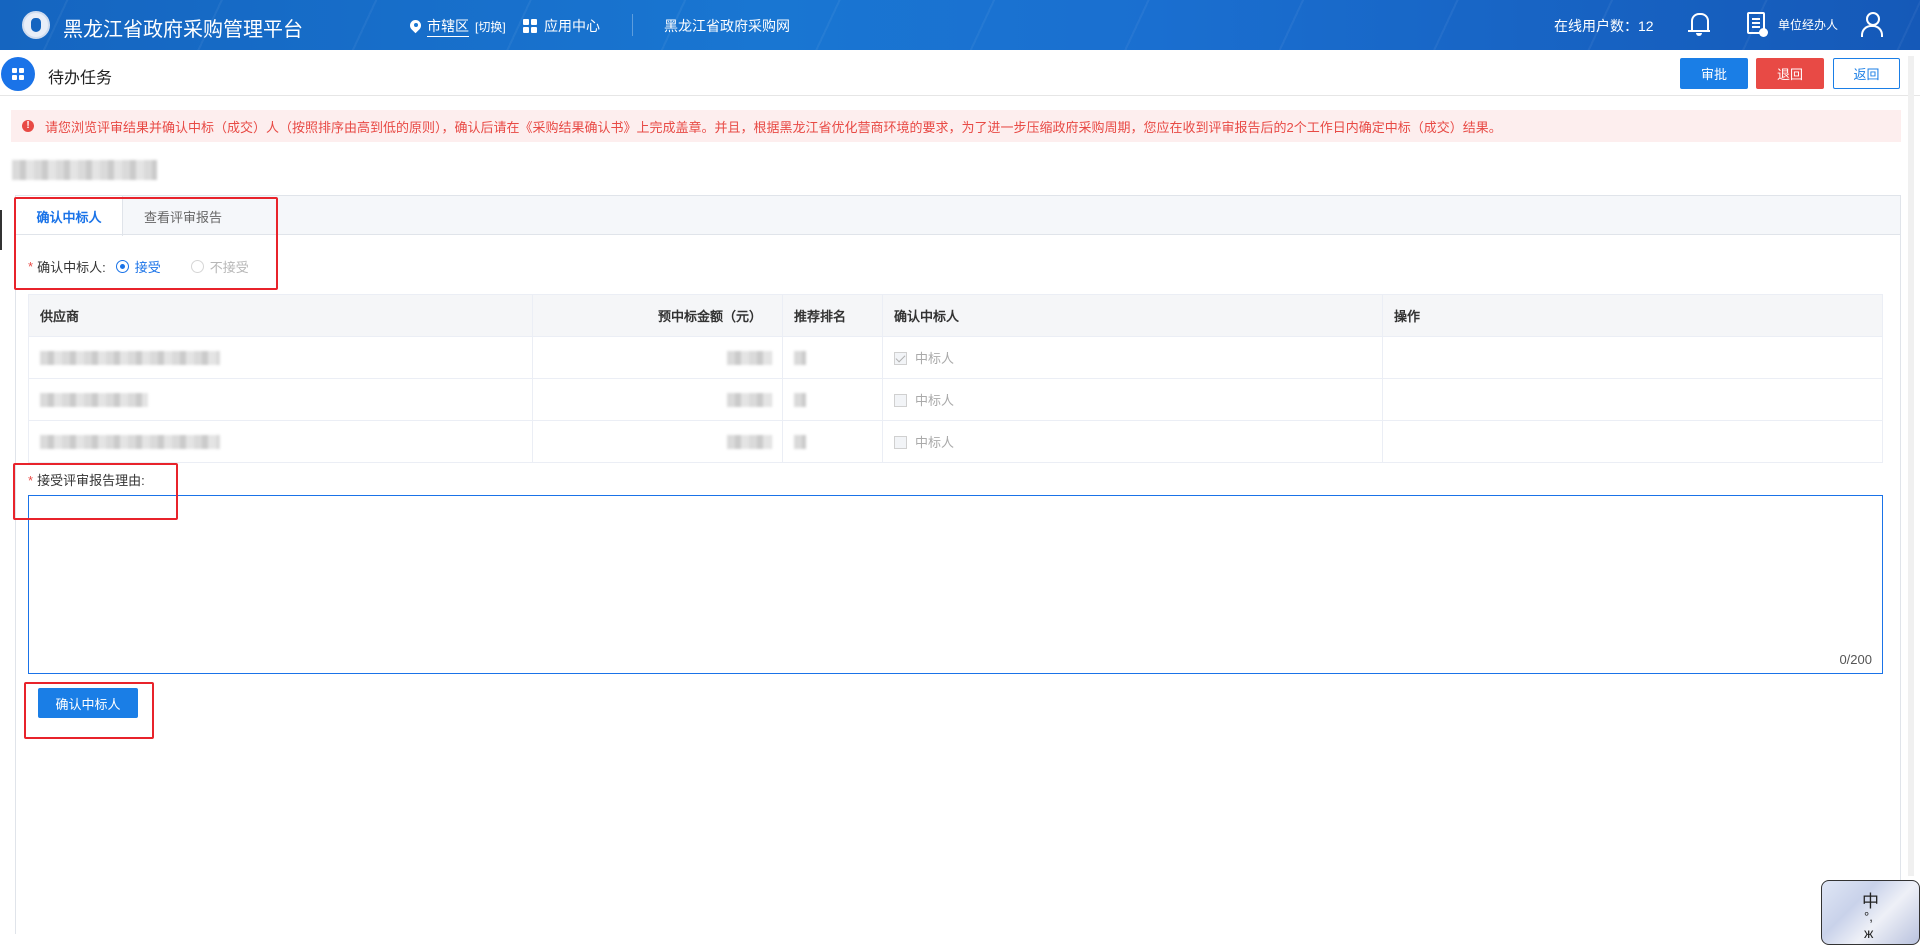 This screenshot has width=1920, height=947. What do you see at coordinates (80, 78) in the screenshot?
I see `page-title: 待办任务` at bounding box center [80, 78].